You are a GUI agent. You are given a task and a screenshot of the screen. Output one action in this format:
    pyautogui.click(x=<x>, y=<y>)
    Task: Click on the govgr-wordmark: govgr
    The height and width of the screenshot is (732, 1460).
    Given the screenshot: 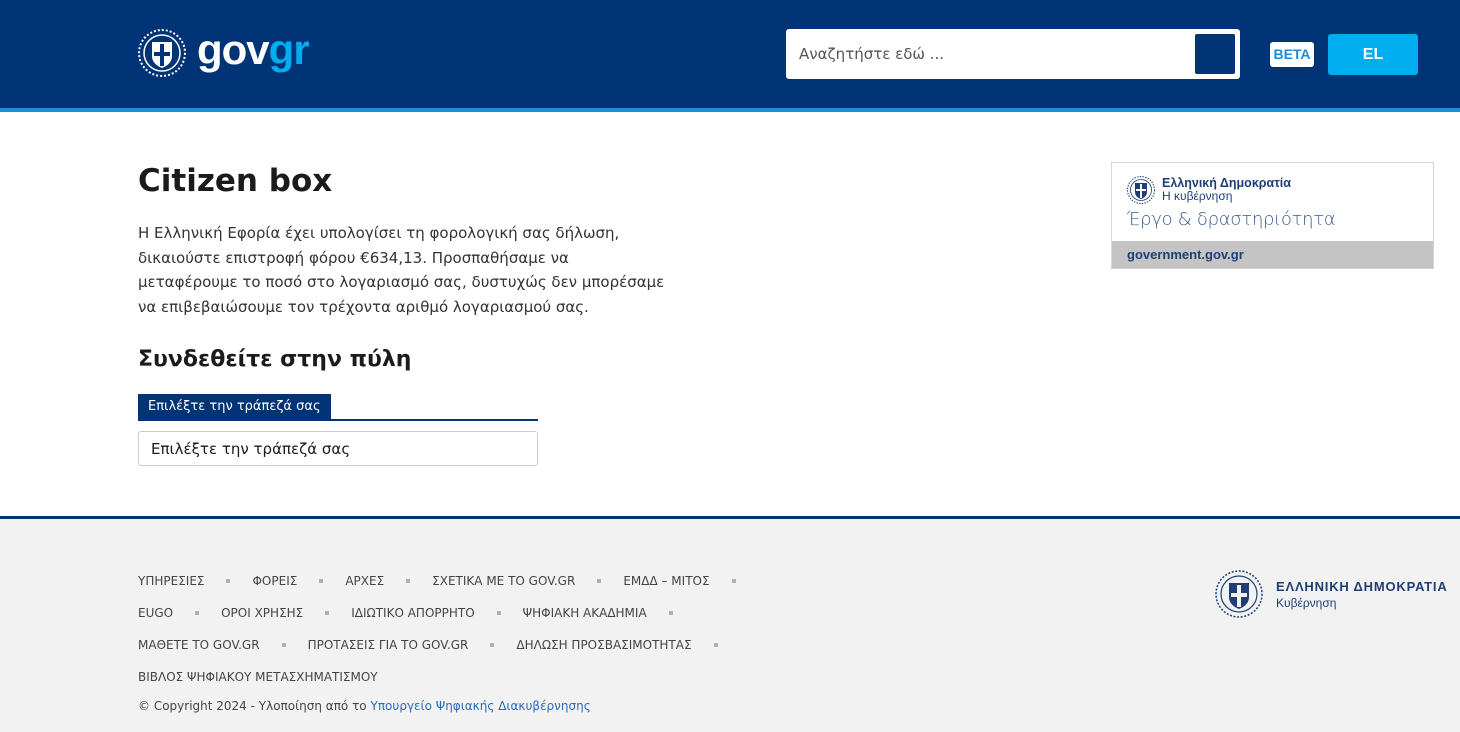 What is the action you would take?
    pyautogui.click(x=253, y=49)
    